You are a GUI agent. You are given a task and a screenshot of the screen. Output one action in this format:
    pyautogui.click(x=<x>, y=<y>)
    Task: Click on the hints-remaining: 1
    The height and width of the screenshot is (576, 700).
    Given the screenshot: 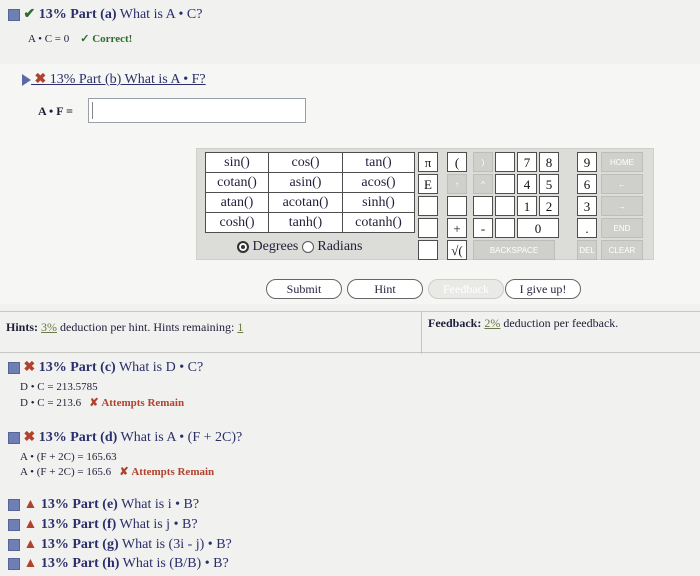 What is the action you would take?
    pyautogui.click(x=240, y=327)
    